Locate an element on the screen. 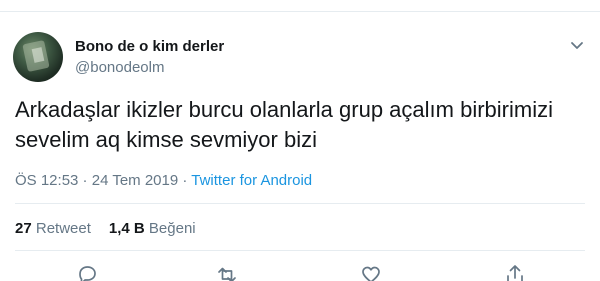  tweet-source-link: Twitter for Android is located at coordinates (251, 180).